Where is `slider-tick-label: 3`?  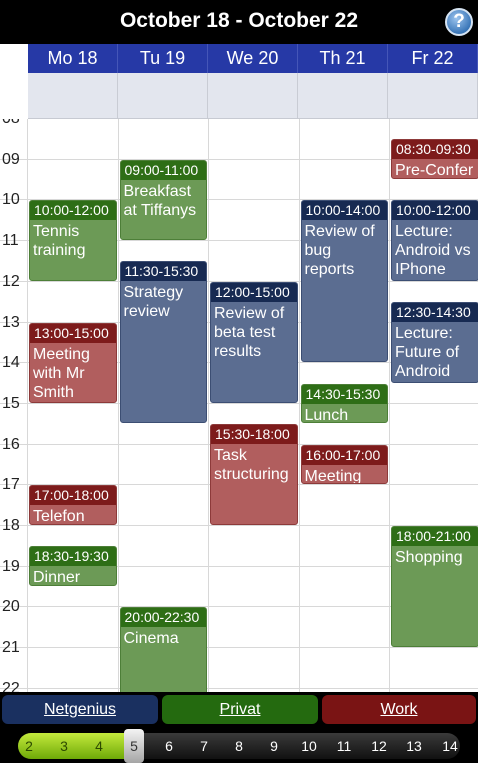
slider-tick-label: 3 is located at coordinates (64, 746).